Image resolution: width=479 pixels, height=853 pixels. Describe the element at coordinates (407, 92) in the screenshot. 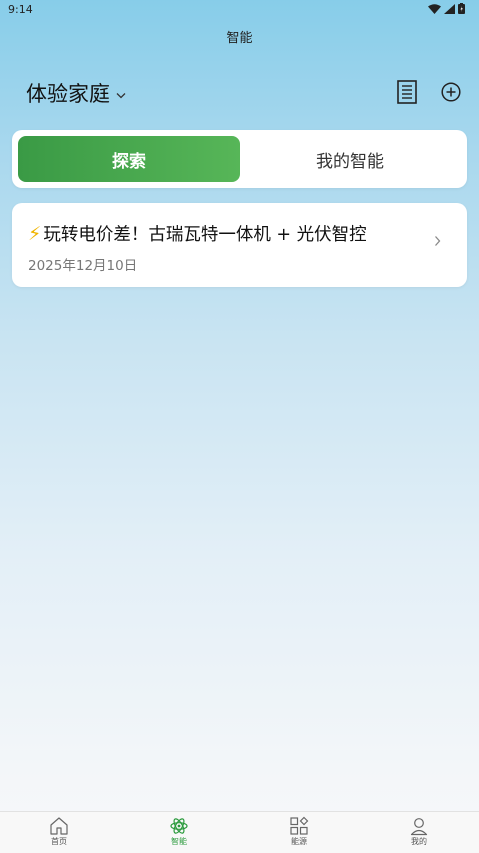

I see `document-list-icon` at that location.